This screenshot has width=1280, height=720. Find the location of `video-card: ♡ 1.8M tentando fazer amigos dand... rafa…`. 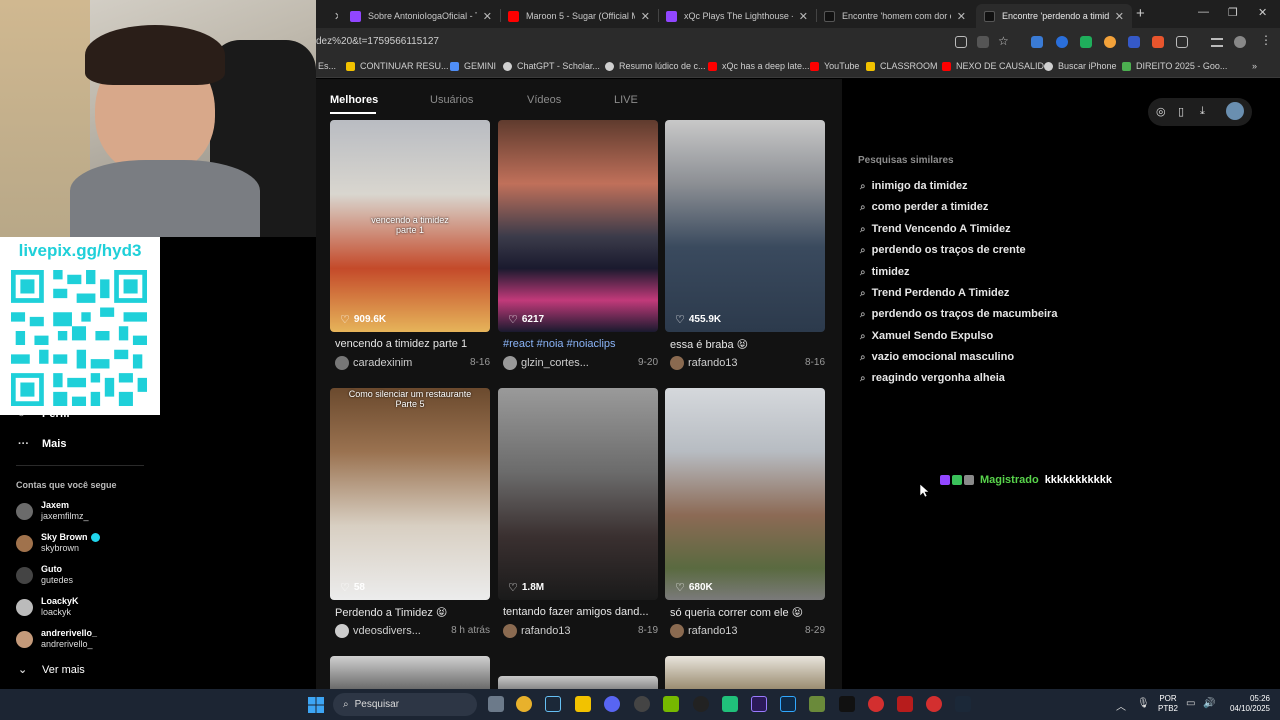

video-card: ♡ 1.8M tentando fazer amigos dand... rafa… is located at coordinates (578, 518).